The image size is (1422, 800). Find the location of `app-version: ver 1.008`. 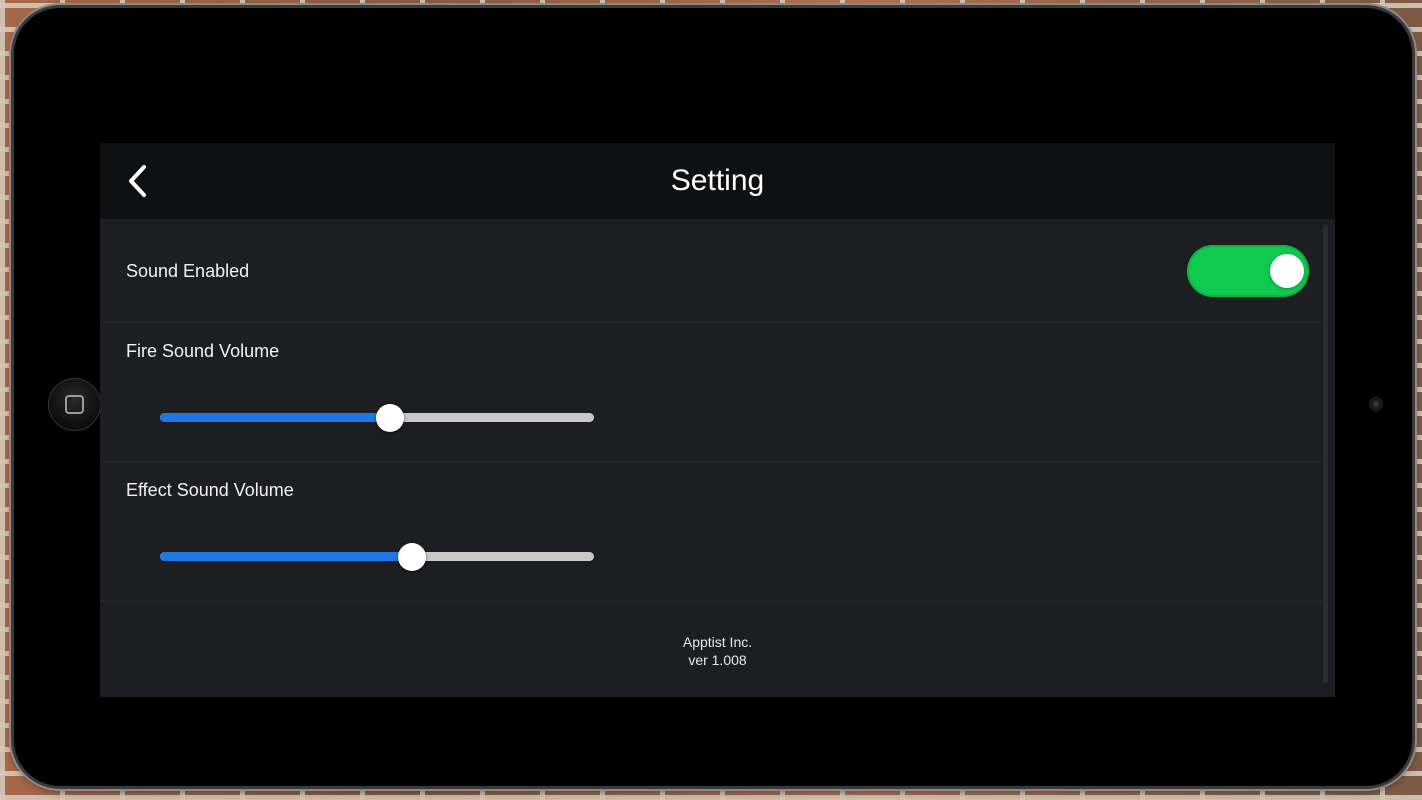

app-version: ver 1.008 is located at coordinates (717, 660).